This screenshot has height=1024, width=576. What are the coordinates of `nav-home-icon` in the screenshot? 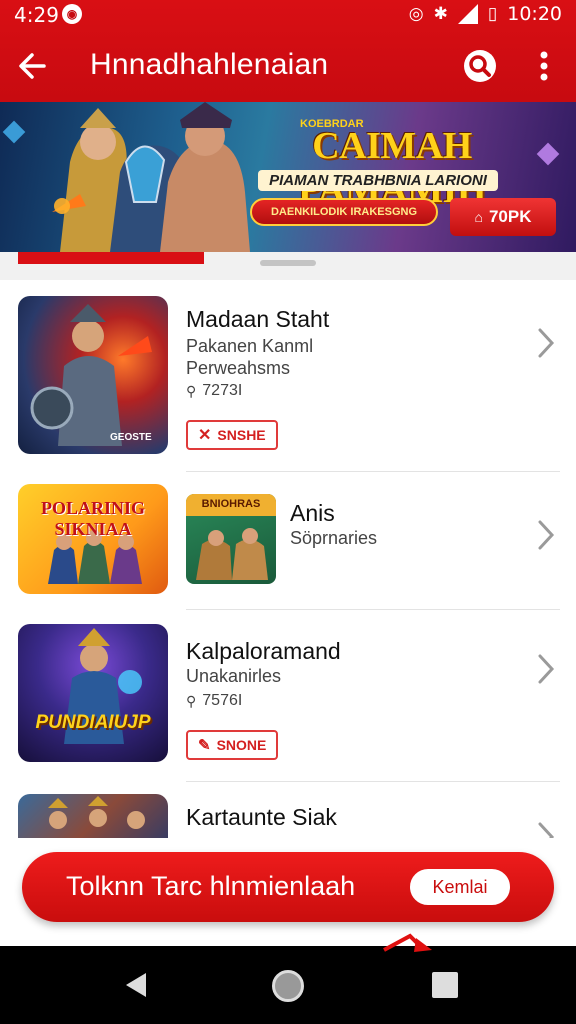 It's located at (288, 986).